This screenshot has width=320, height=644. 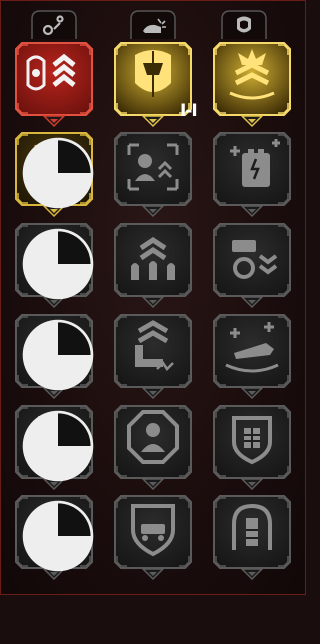 I want to click on cursor-marker: I-I, so click(x=189, y=111).